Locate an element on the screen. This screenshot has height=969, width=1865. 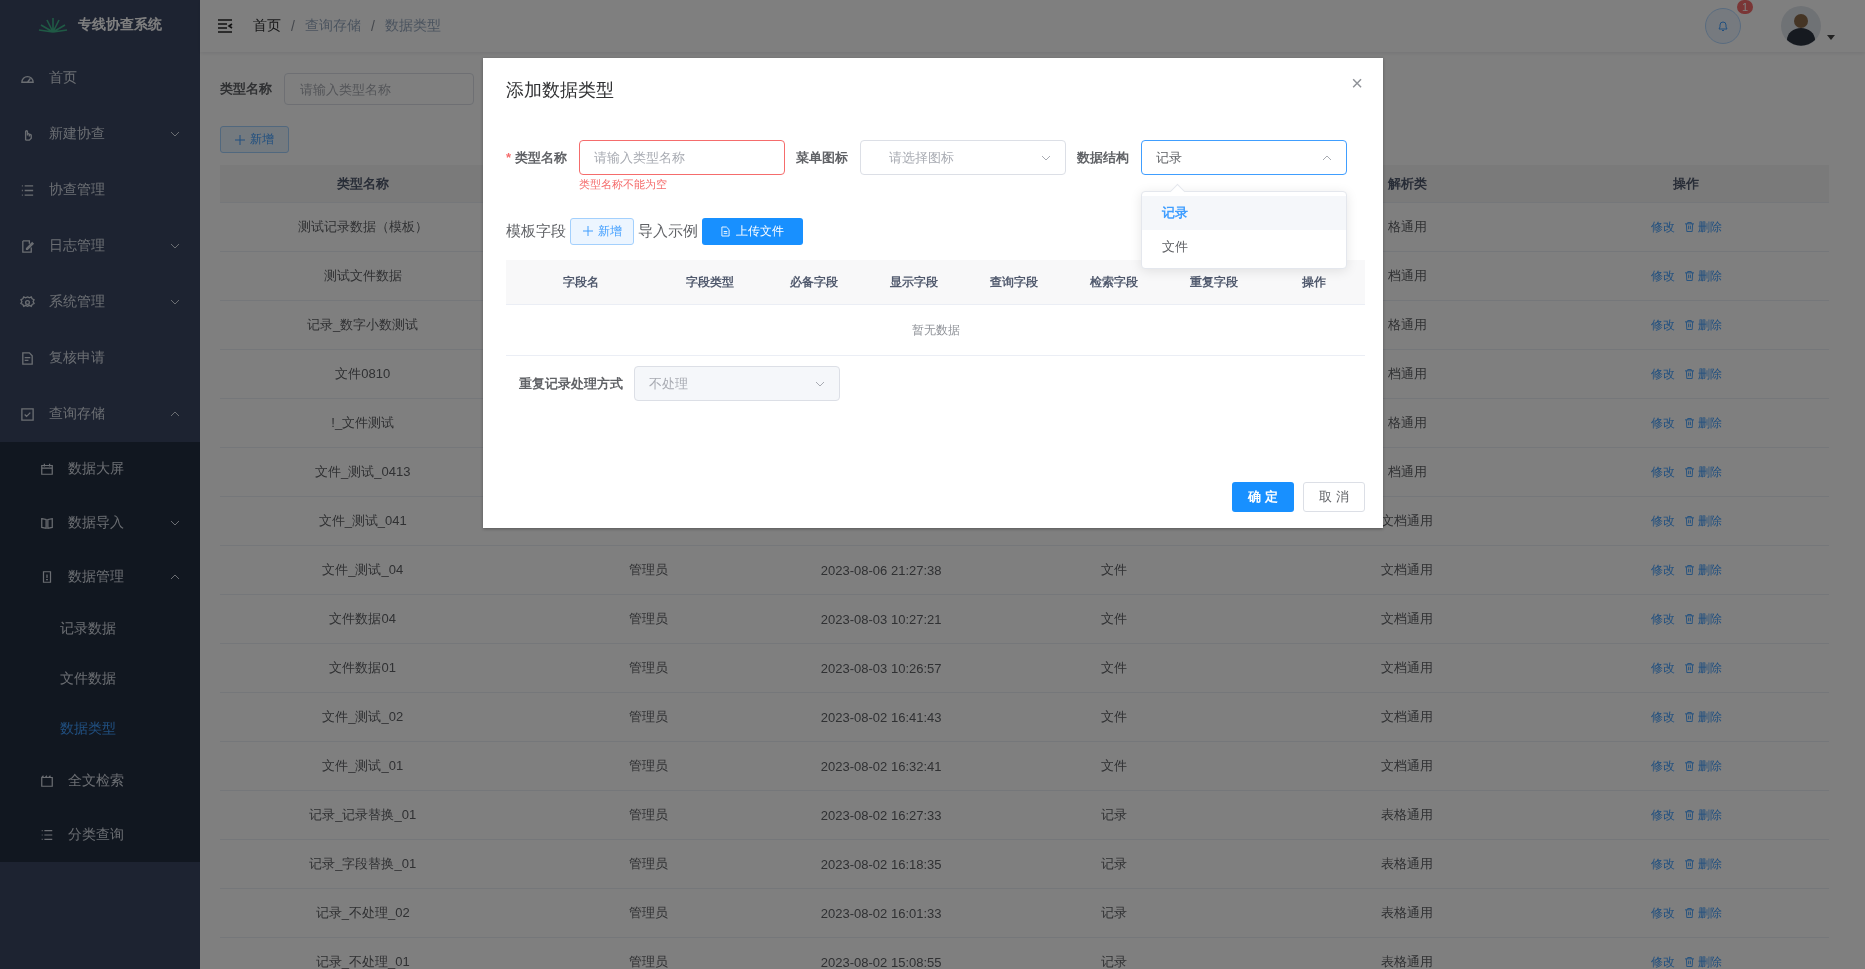
bell-icon is located at coordinates (1723, 26).